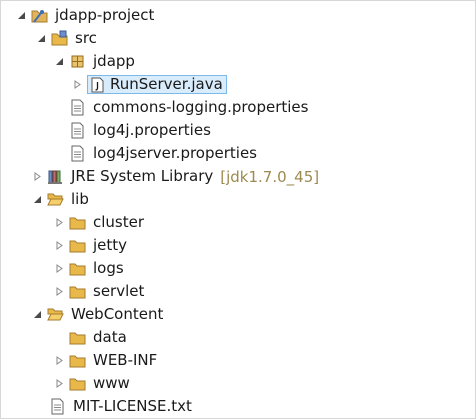  Describe the element at coordinates (238, 61) in the screenshot. I see `tree-item-package-jdapp: jdapp` at that location.